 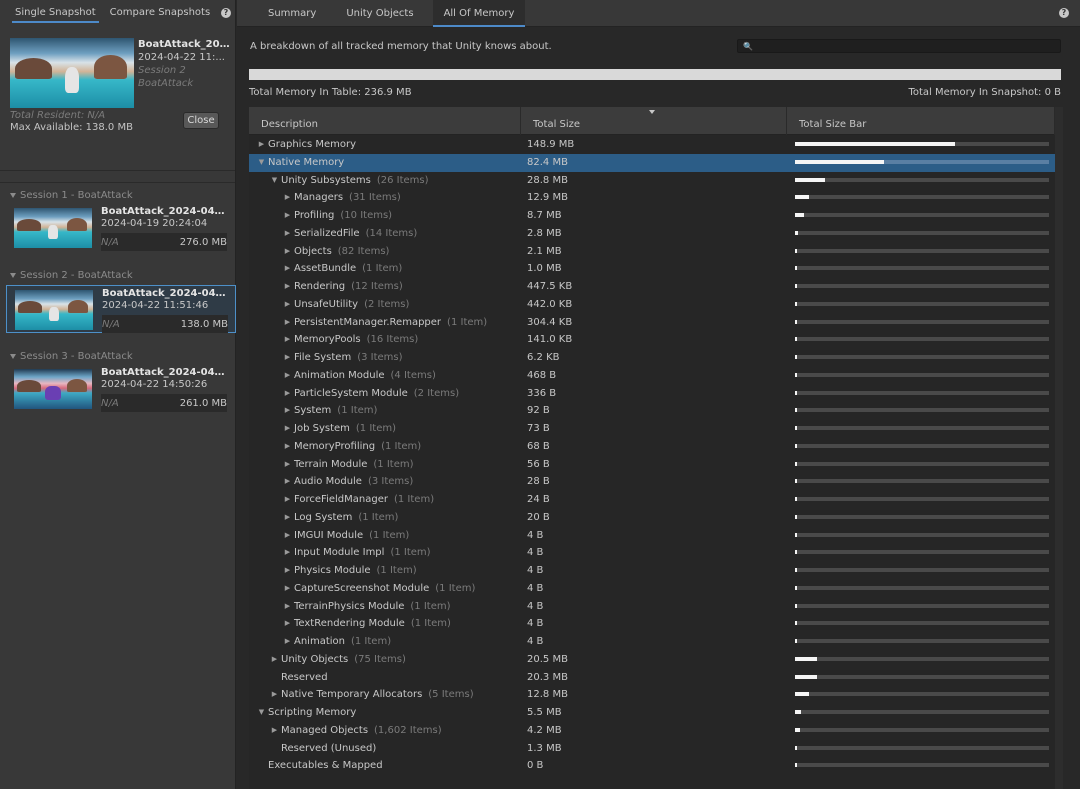 I want to click on session-size: 138.0 MB, so click(x=204, y=324).